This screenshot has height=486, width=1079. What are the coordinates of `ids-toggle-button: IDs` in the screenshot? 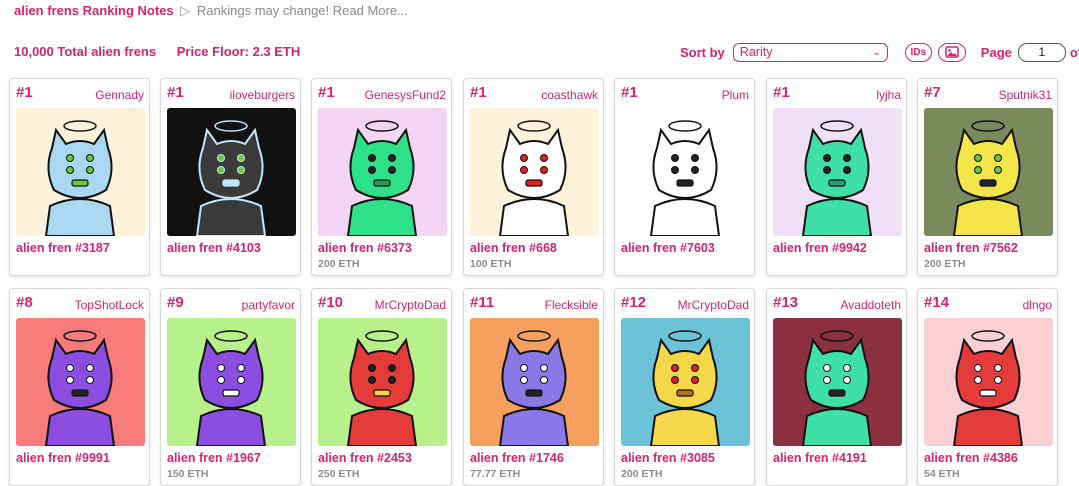 It's located at (918, 52).